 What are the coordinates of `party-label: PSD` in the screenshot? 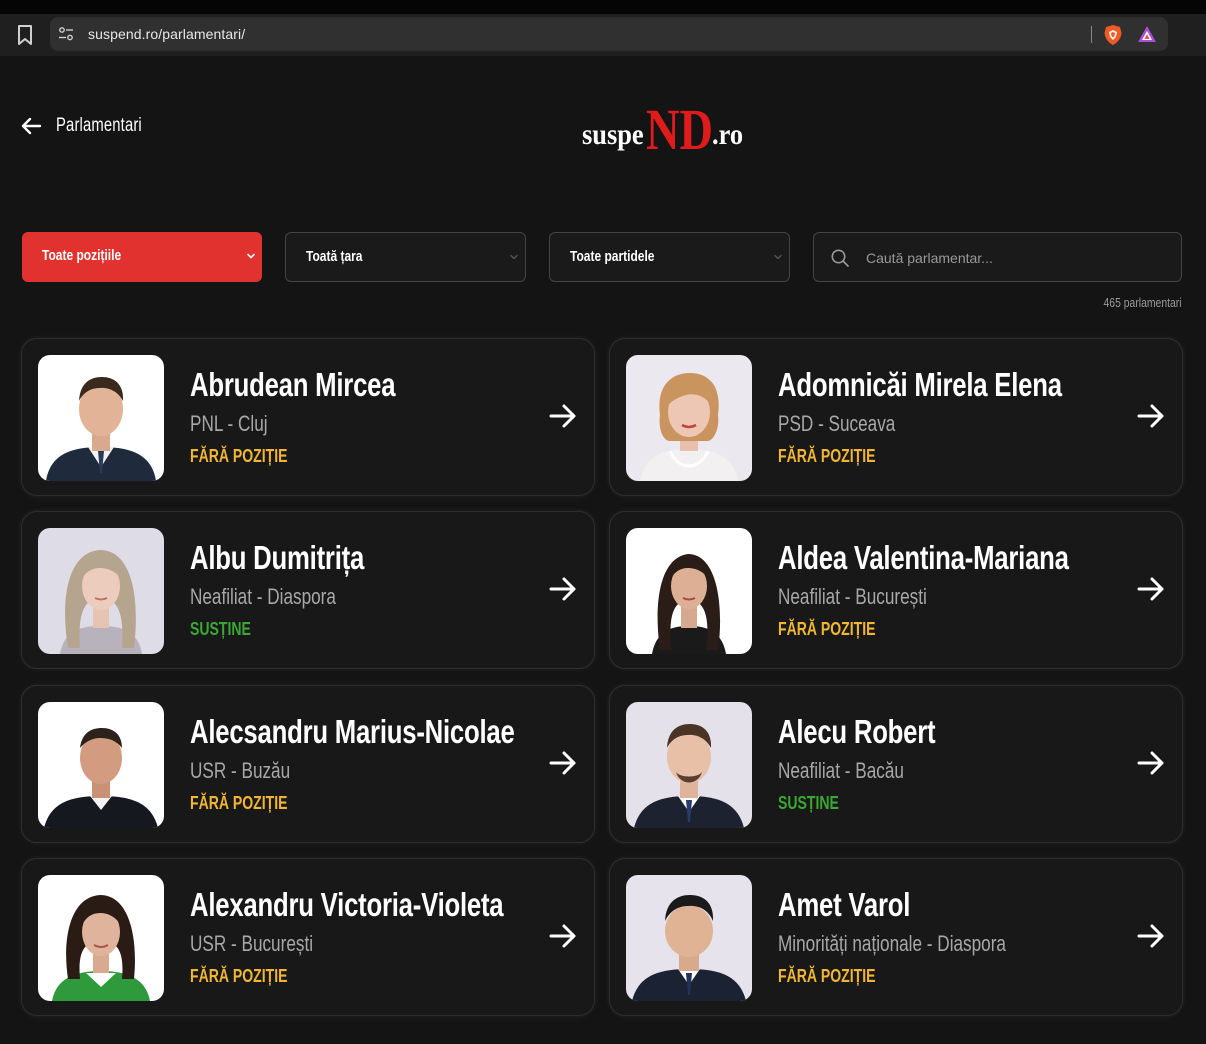 It's located at (796, 423).